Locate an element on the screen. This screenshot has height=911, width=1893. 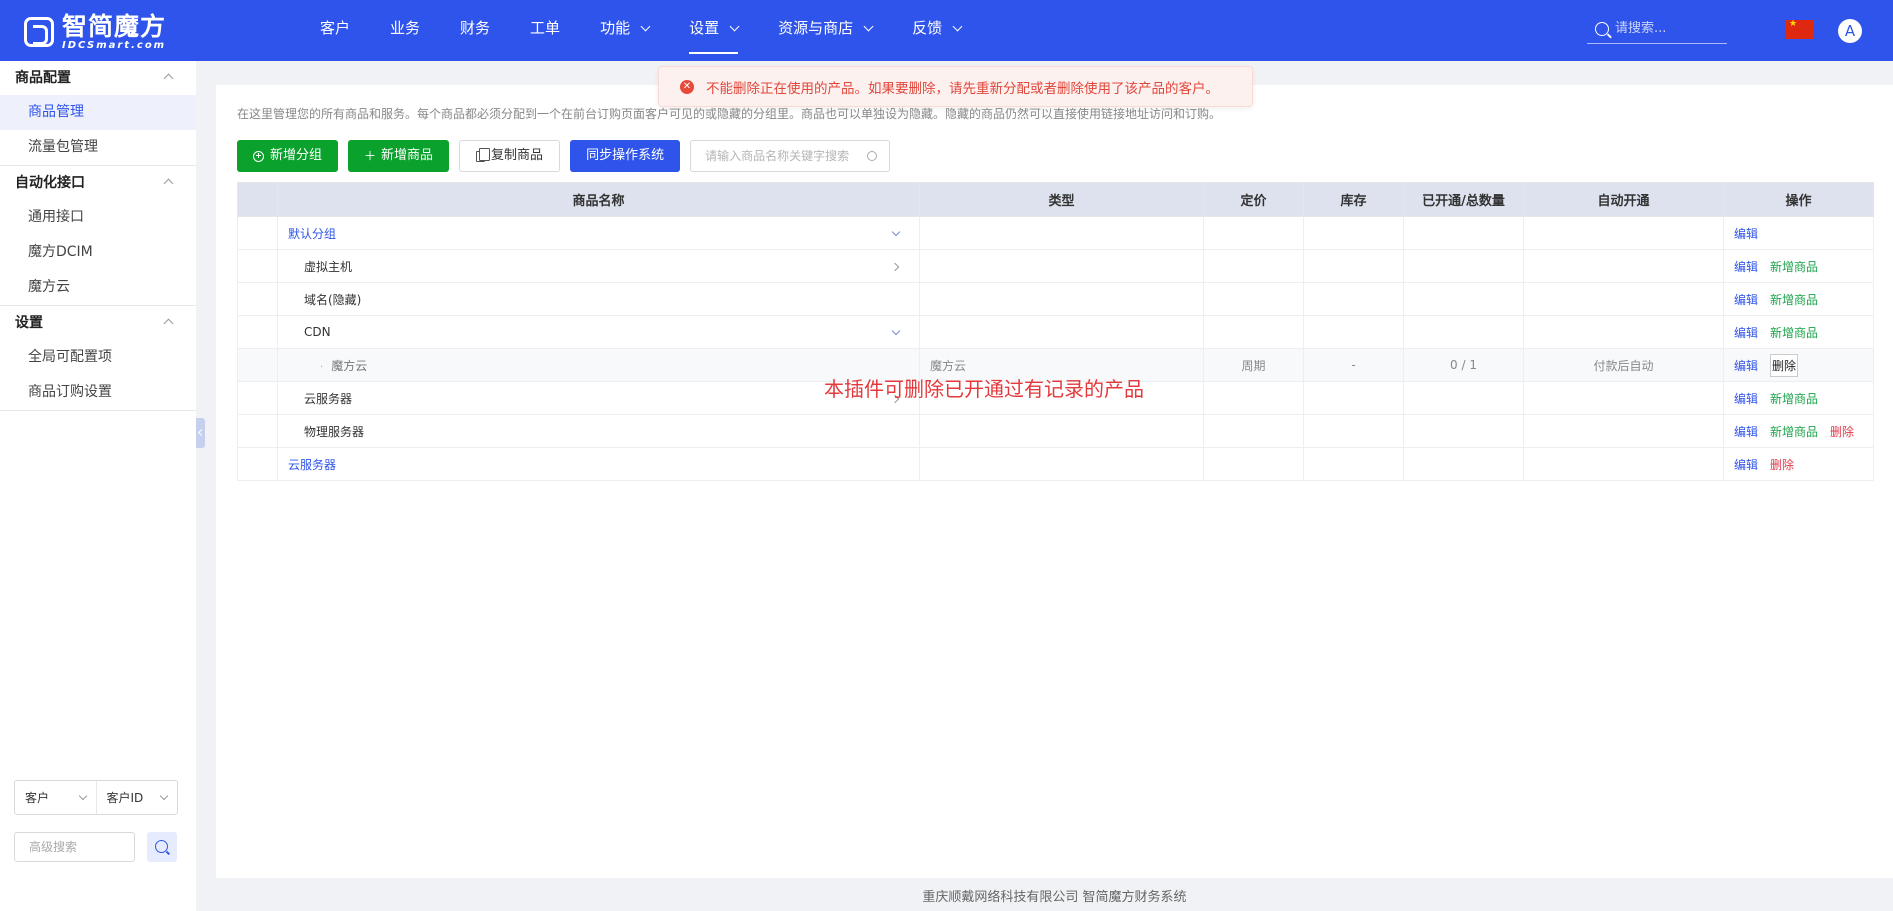
product-price: 周期 is located at coordinates (1253, 365).